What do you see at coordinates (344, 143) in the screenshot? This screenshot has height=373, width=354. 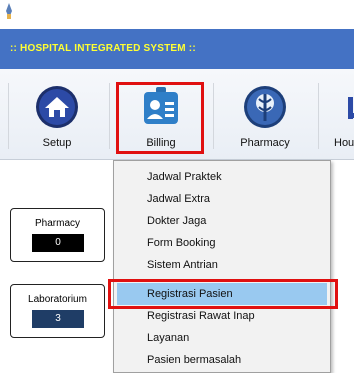 I see `toolbar-housekeeping-label: Hou` at bounding box center [344, 143].